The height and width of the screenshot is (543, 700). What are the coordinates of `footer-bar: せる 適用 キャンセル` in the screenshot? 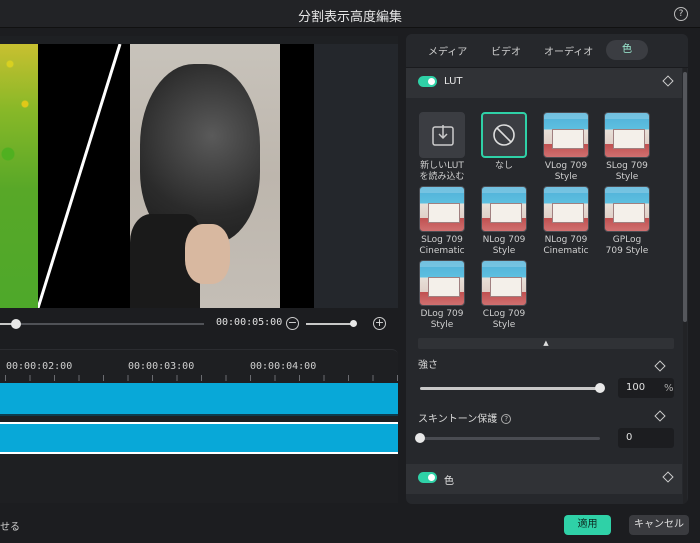 It's located at (350, 524).